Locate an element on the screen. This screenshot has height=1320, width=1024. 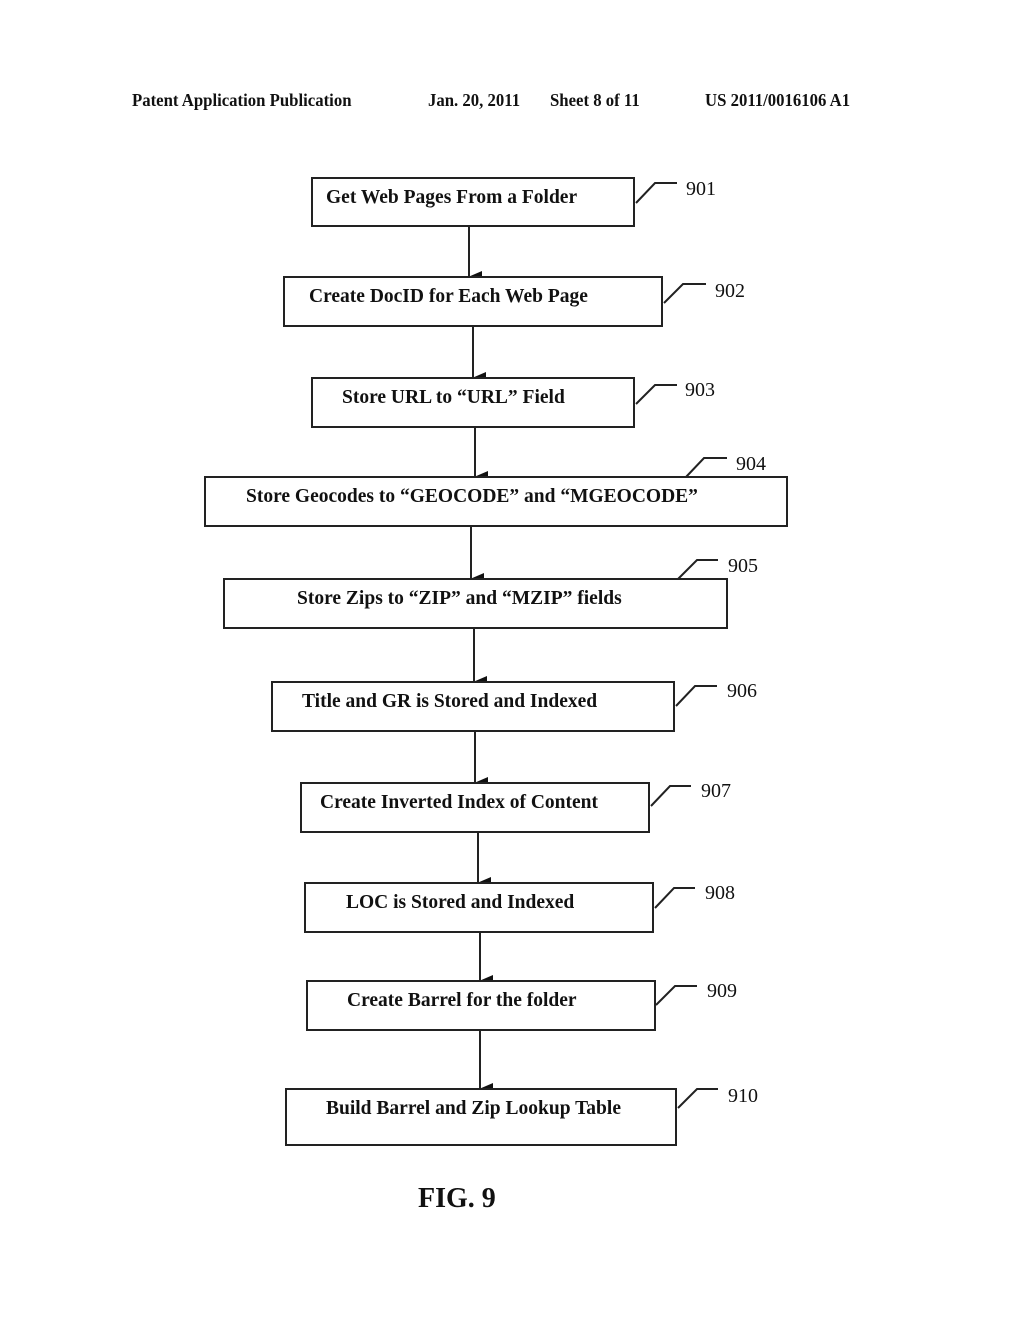
ref-number-910: 910 is located at coordinates (743, 1096).